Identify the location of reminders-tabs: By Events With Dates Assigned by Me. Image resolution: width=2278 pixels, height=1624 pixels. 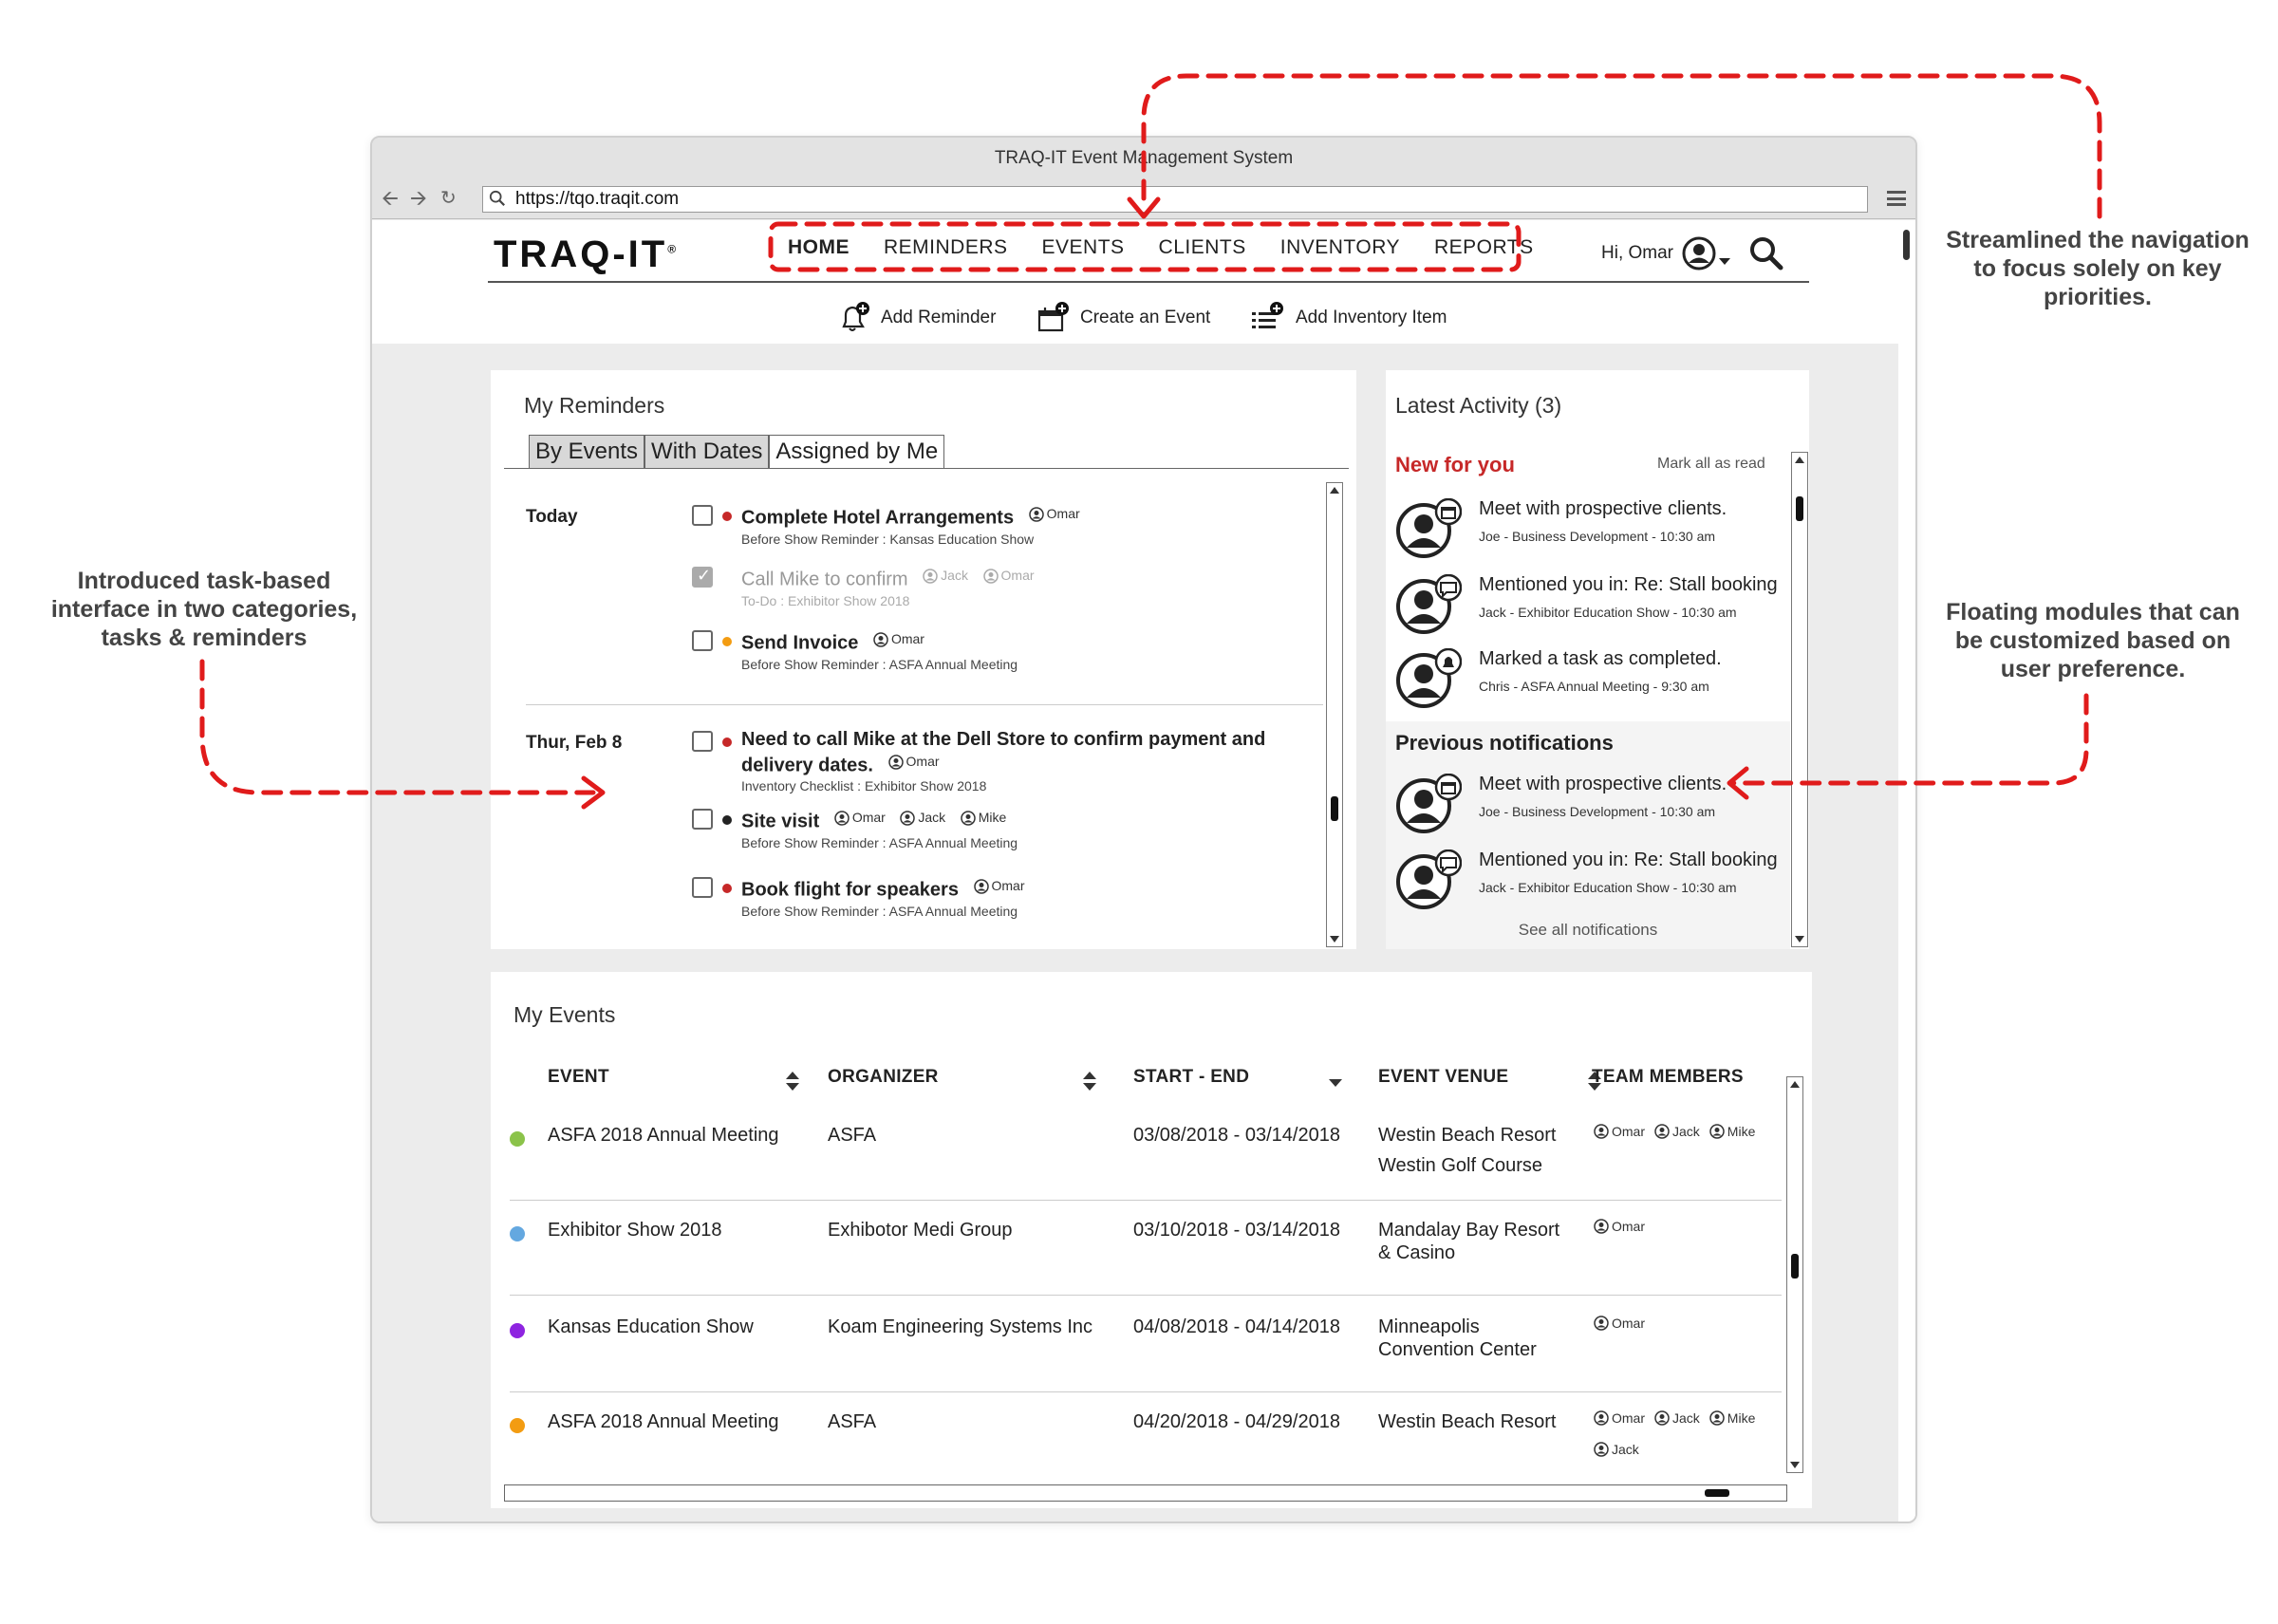
(737, 452).